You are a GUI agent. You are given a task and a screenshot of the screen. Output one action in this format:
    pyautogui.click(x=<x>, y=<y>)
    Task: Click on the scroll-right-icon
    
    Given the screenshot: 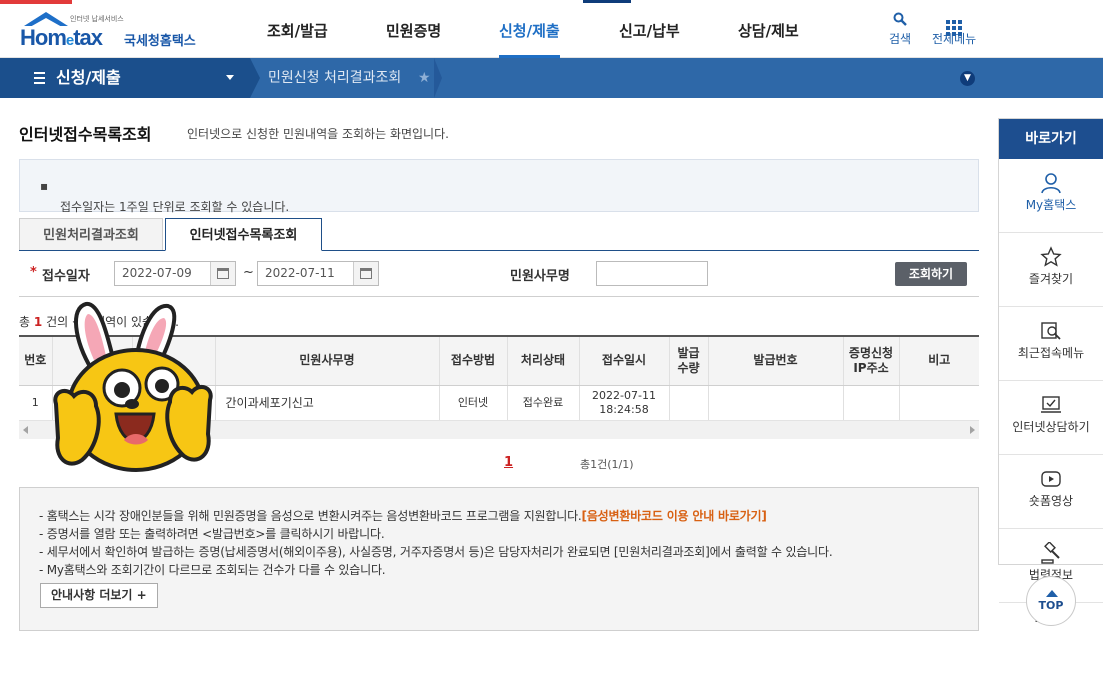 What is the action you would take?
    pyautogui.click(x=972, y=430)
    